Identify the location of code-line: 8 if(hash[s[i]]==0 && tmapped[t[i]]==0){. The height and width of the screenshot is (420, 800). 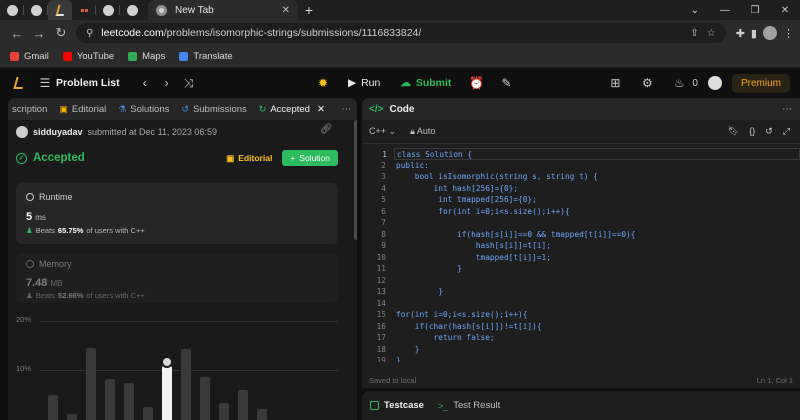
(581, 235).